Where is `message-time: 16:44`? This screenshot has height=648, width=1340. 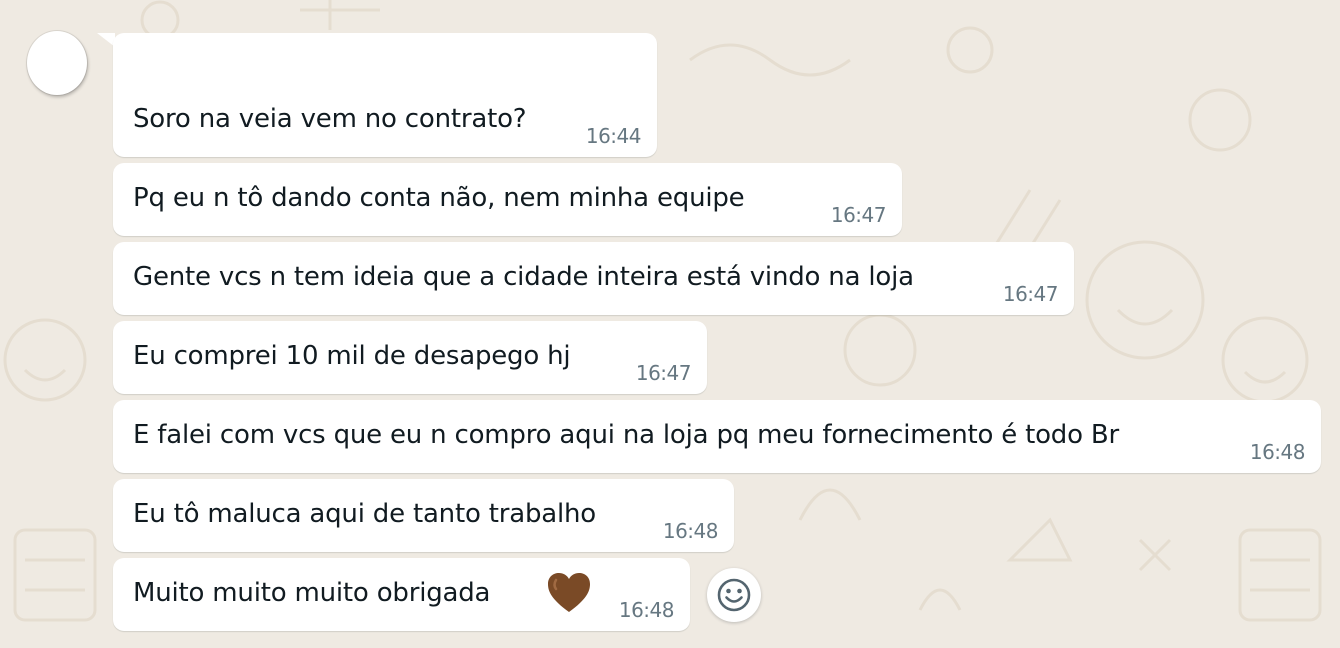
message-time: 16:44 is located at coordinates (613, 136).